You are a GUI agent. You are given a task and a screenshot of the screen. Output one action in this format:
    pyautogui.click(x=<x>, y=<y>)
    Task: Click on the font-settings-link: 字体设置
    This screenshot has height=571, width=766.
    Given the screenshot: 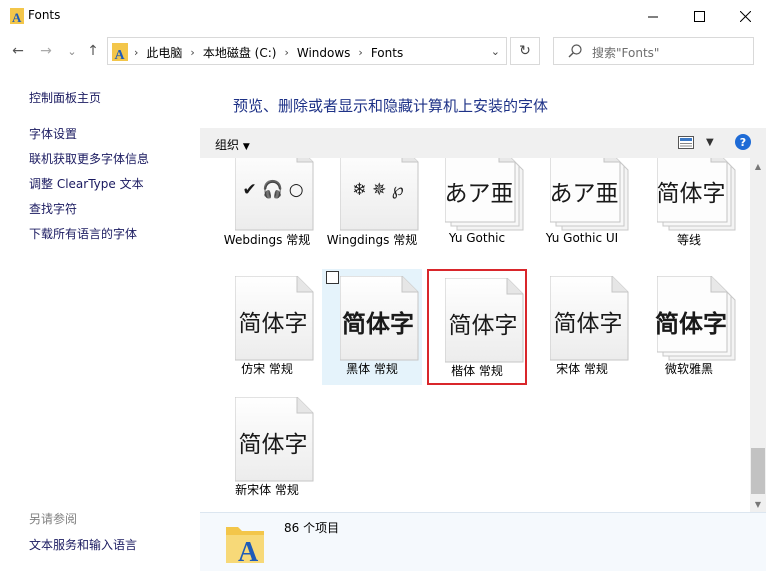 What is the action you would take?
    pyautogui.click(x=53, y=133)
    